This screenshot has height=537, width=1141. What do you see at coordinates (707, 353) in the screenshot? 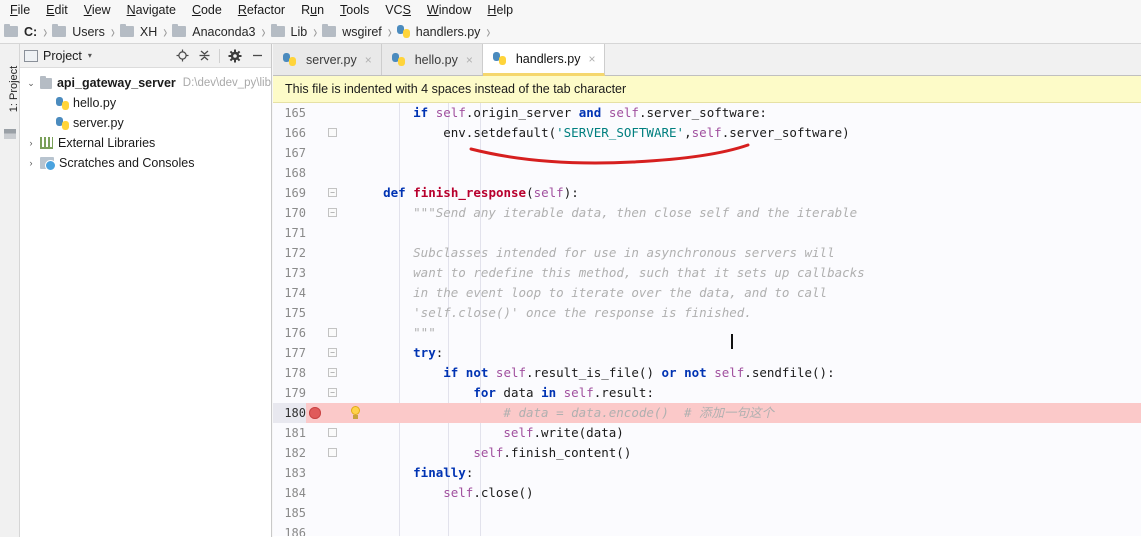
I see `code-line: 177 − try:` at bounding box center [707, 353].